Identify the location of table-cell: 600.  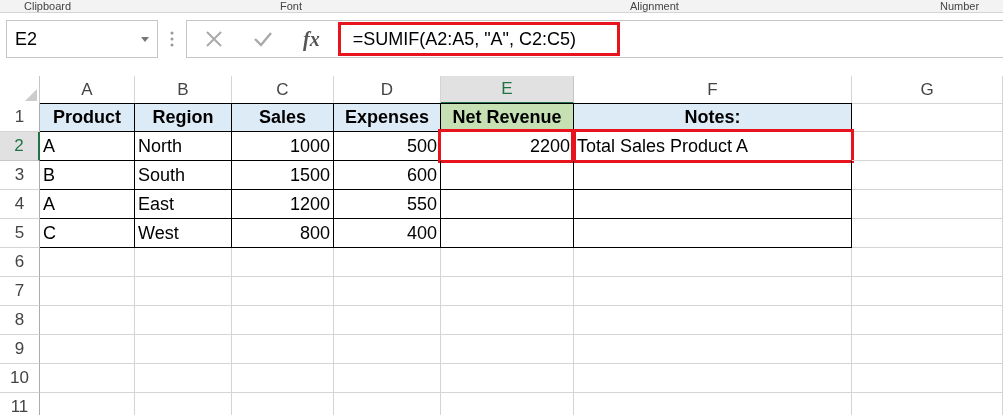
(387, 175).